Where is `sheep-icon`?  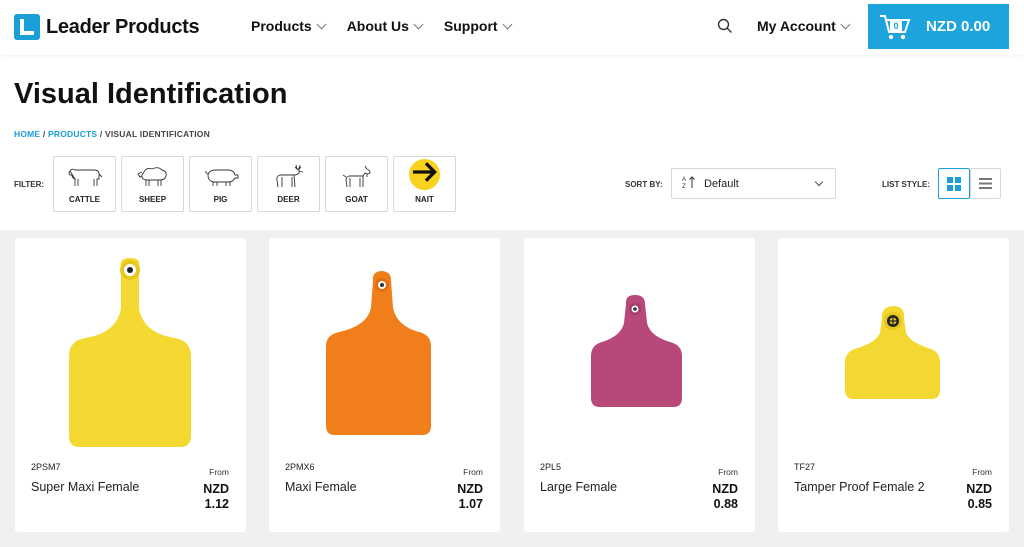 sheep-icon is located at coordinates (151, 176).